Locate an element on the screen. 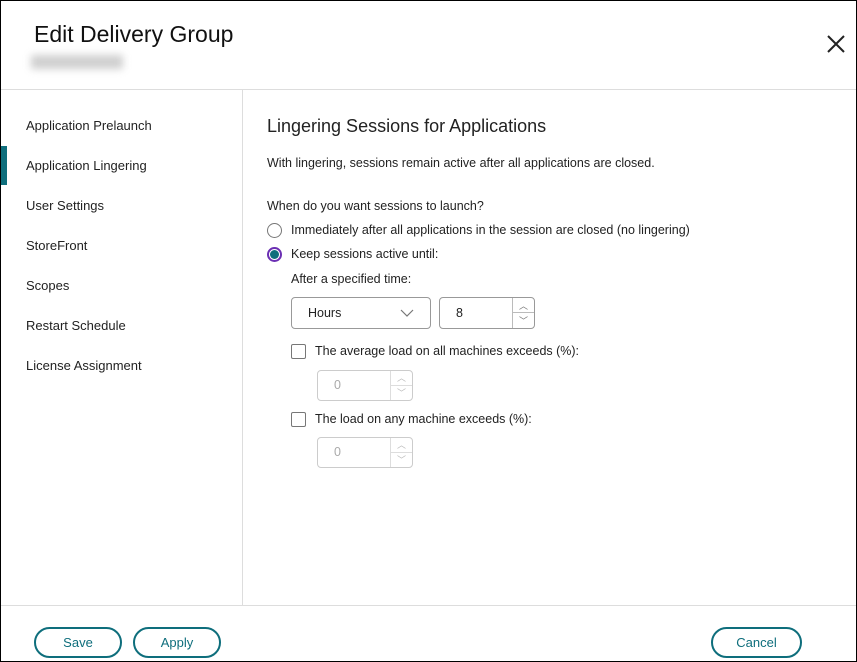  sidebar-item-scopes: Scopes is located at coordinates (47, 285).